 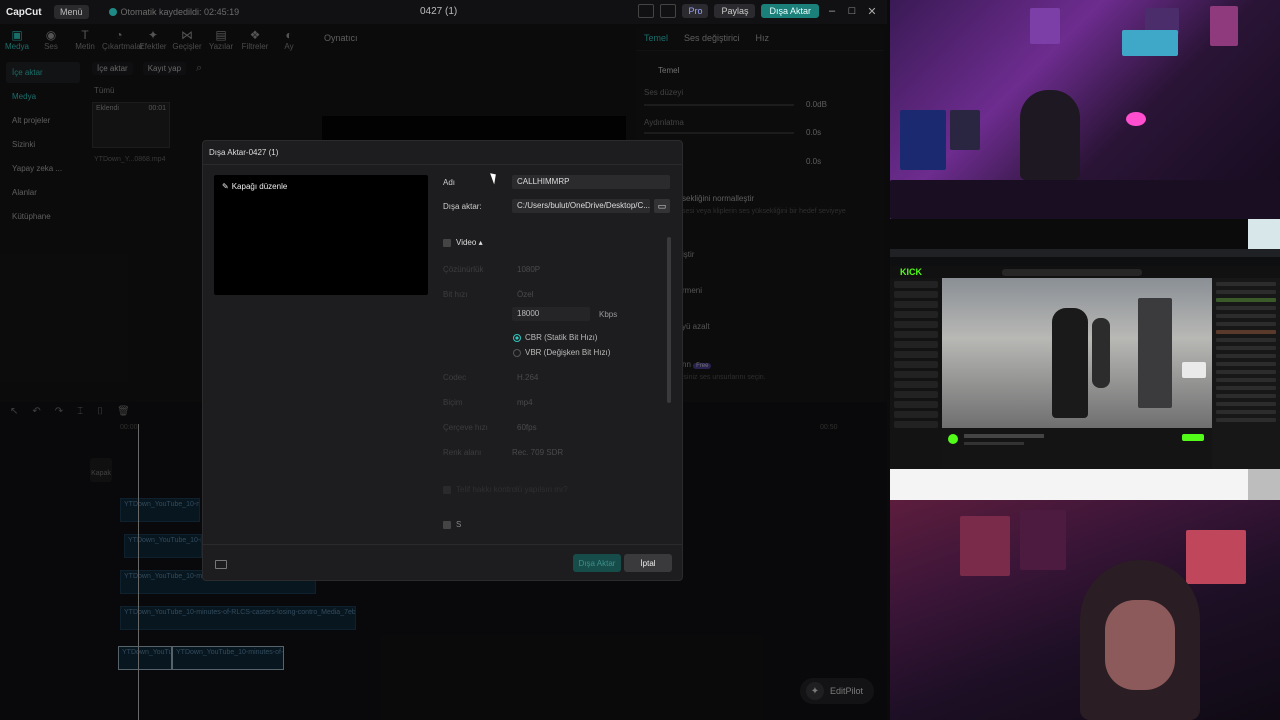 I want to click on minimize-icon: –, so click(x=832, y=11).